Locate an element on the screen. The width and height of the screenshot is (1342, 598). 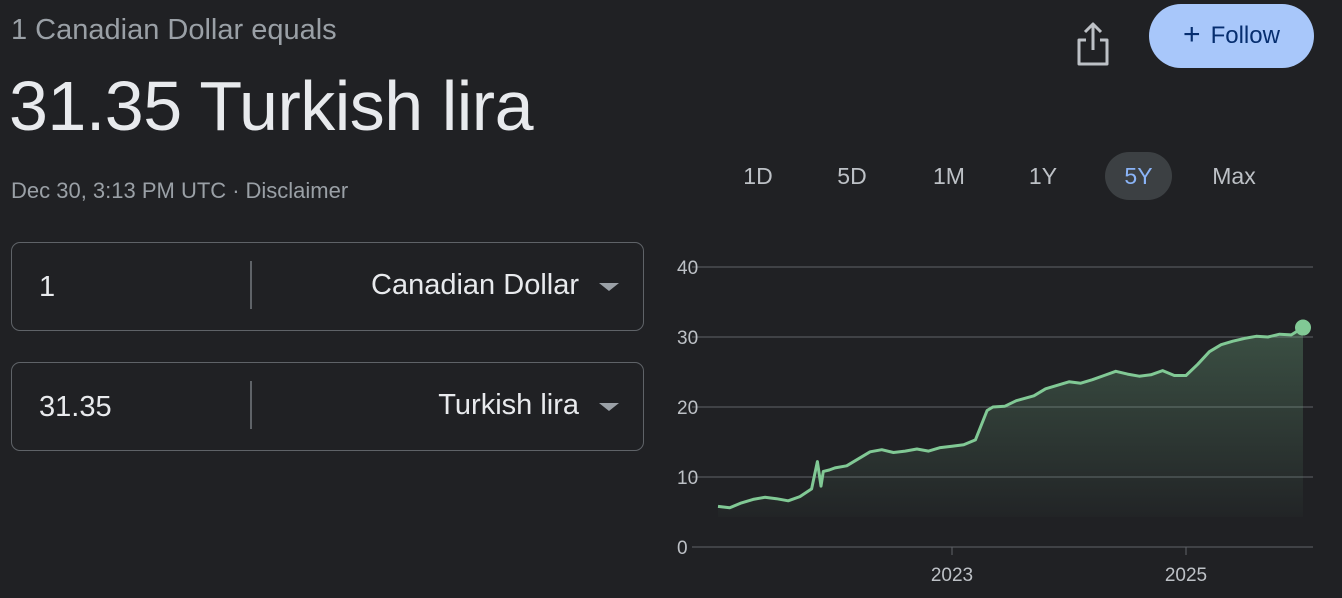
tab-1m: 1M is located at coordinates (949, 176).